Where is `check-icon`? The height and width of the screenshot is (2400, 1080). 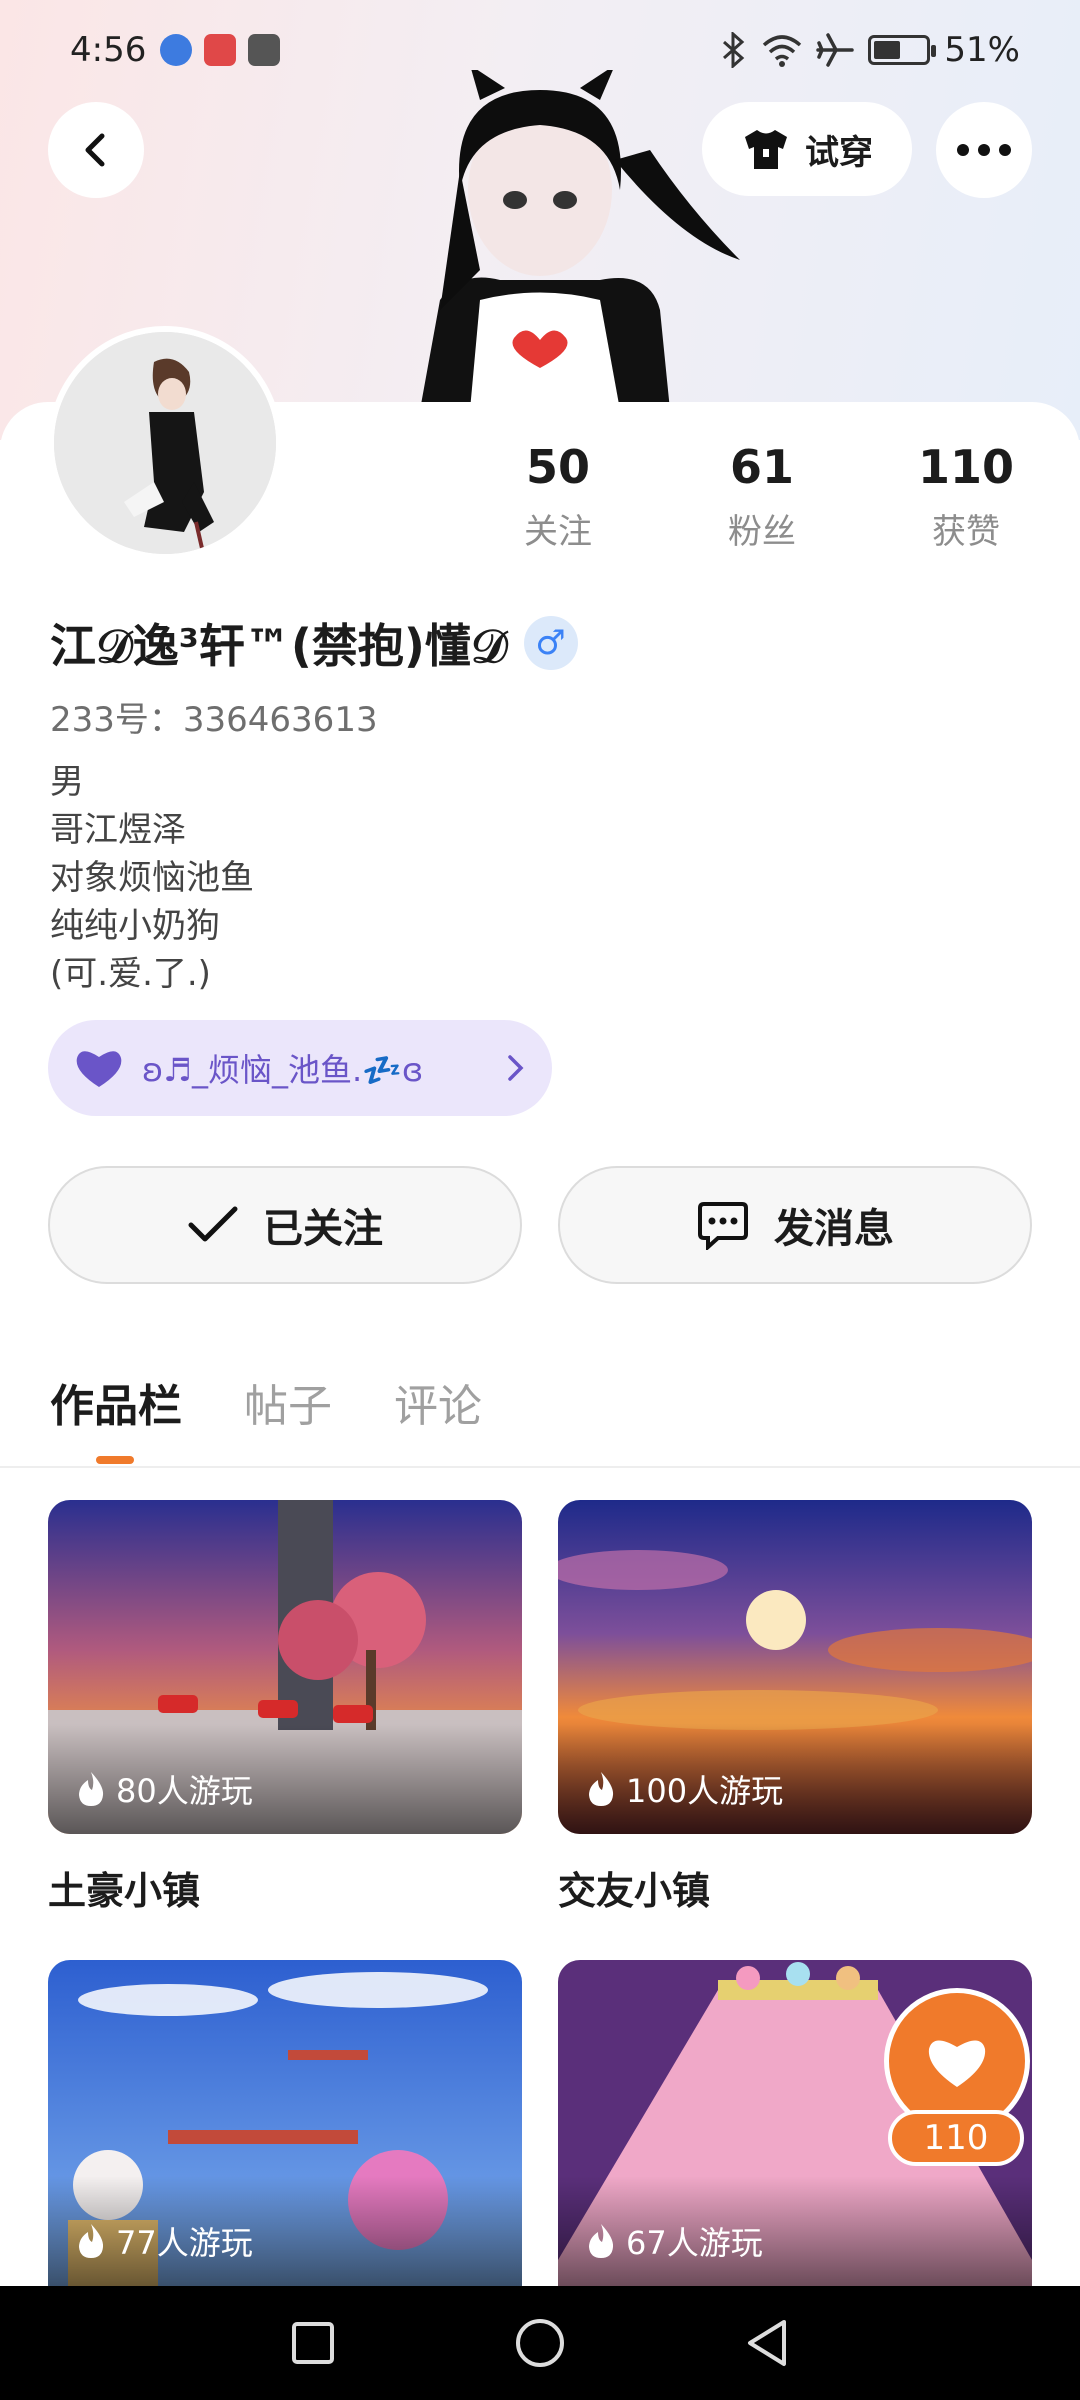 check-icon is located at coordinates (213, 1224).